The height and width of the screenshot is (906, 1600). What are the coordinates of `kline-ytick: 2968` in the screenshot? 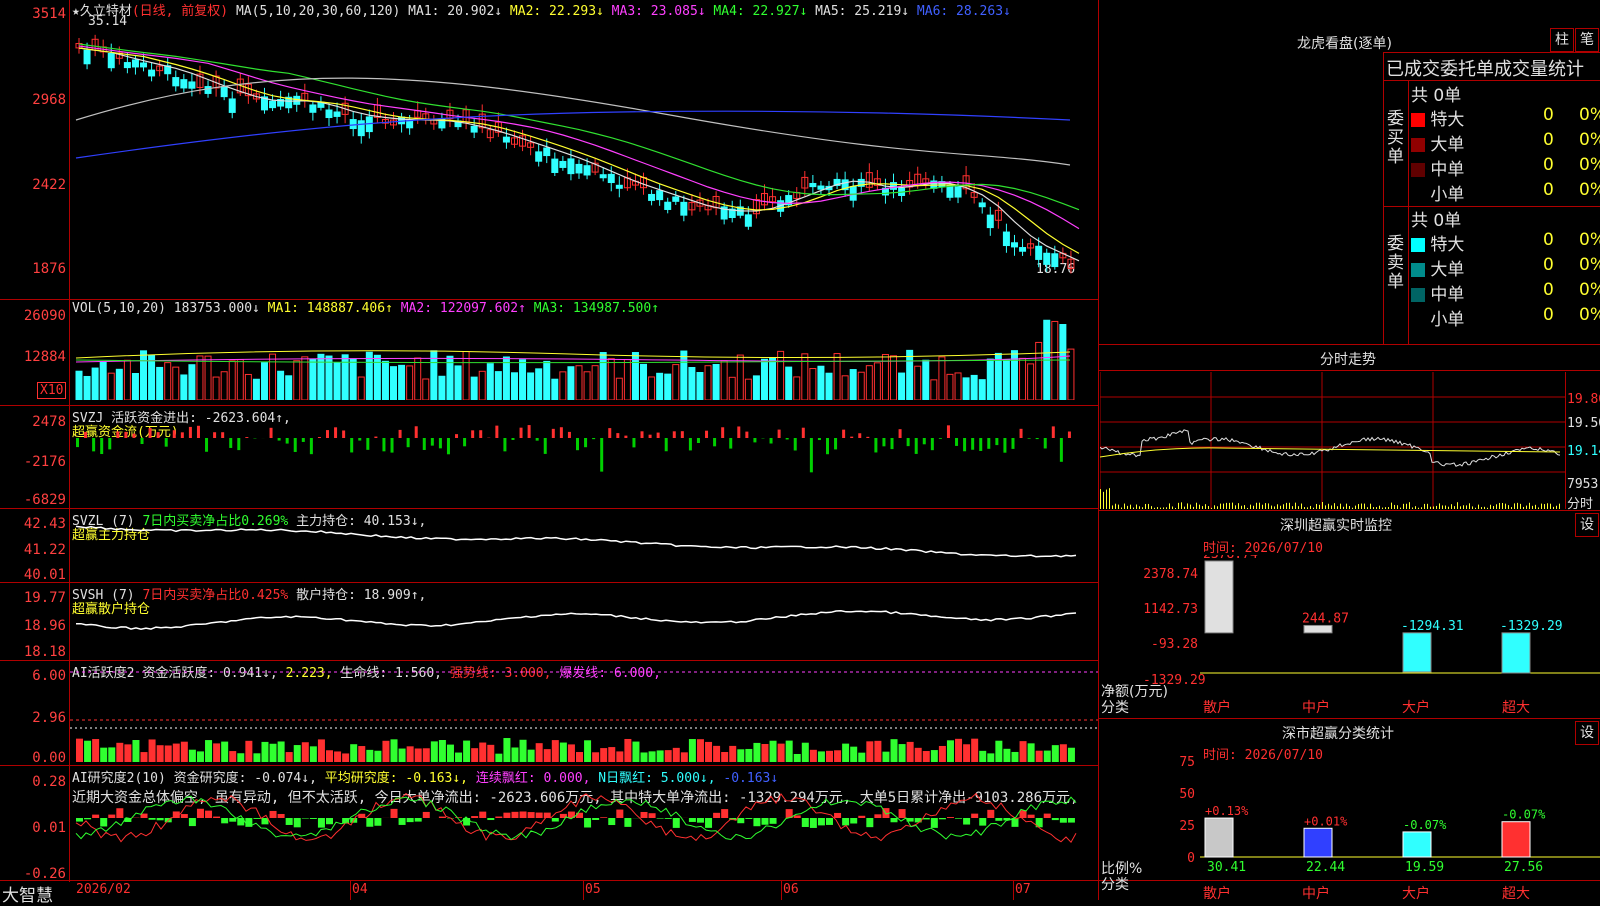 It's located at (33, 100).